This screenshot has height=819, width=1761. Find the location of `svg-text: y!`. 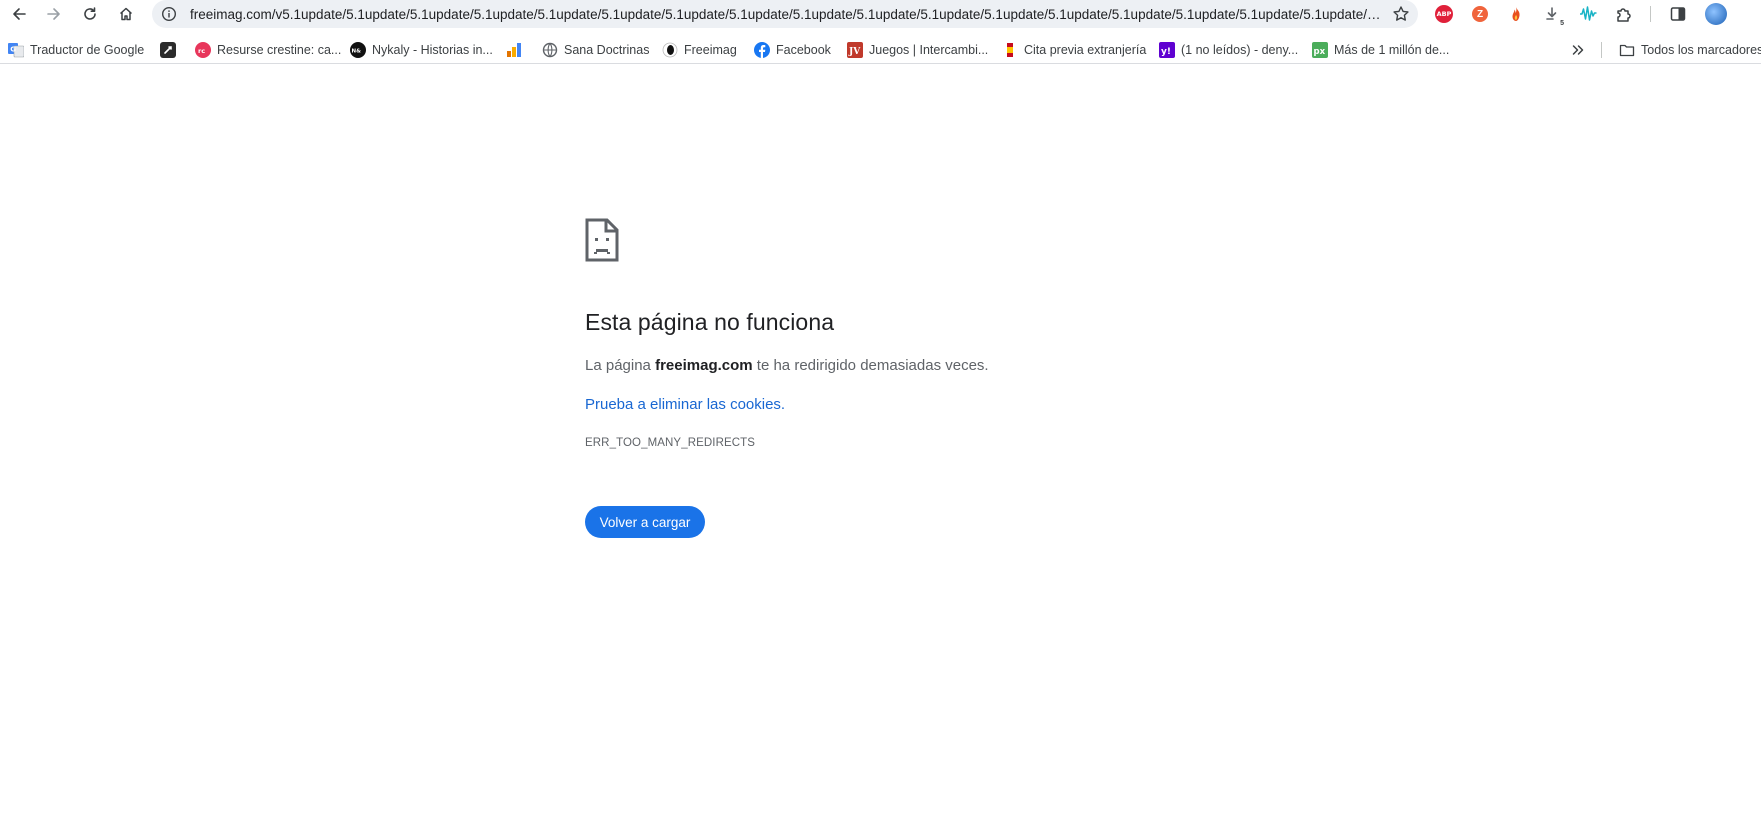

svg-text: y! is located at coordinates (1166, 52).